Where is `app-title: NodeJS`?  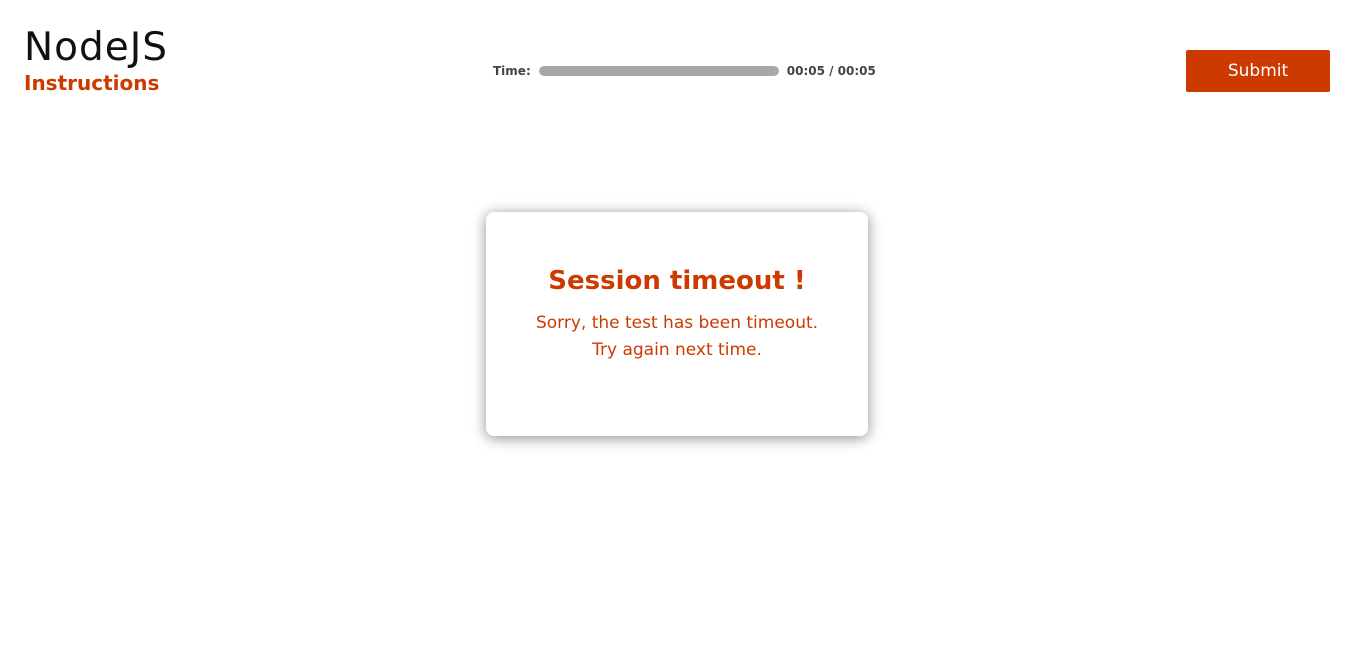
app-title: NodeJS is located at coordinates (96, 47).